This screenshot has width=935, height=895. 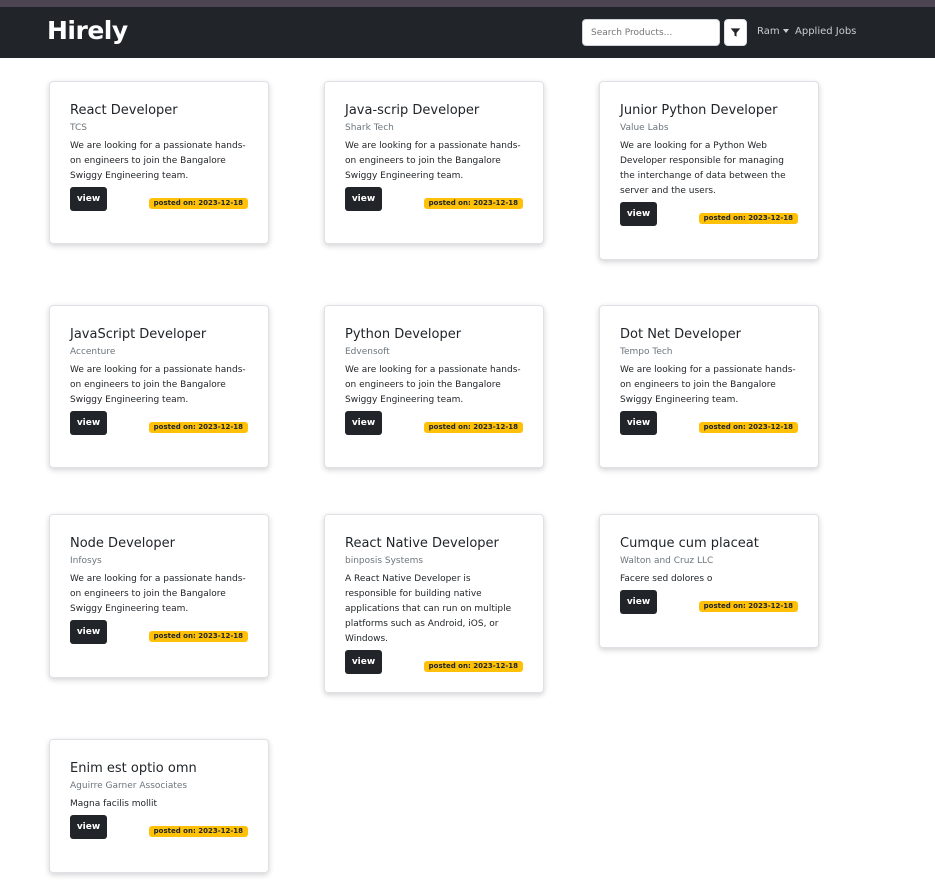 I want to click on job-company: Accenture, so click(x=93, y=352).